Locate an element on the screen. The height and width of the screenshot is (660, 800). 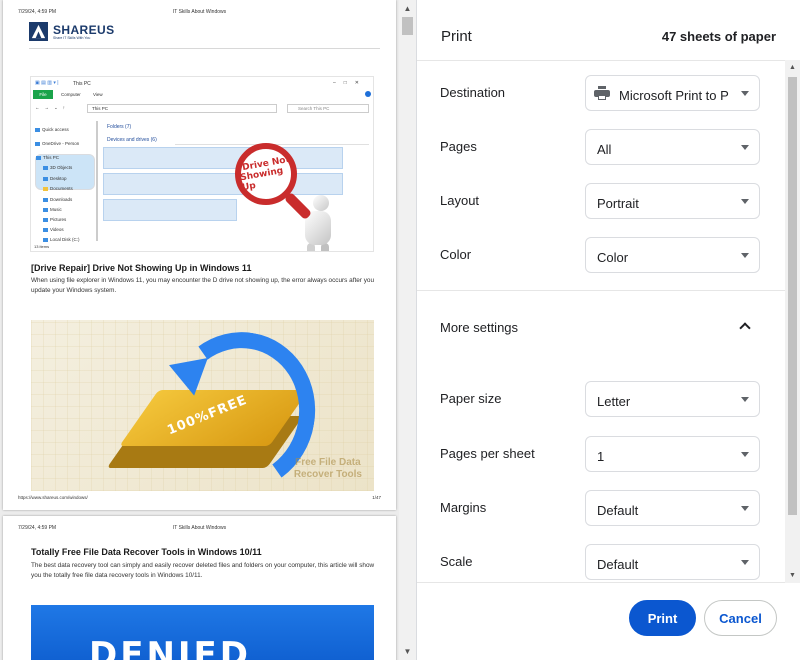
paper-size-select: Letter is located at coordinates (672, 399).